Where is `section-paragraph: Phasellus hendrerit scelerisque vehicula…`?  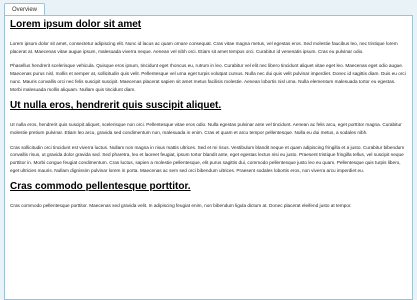
section-paragraph: Phasellus hendrerit scelerisque vehicula… is located at coordinates (208, 77).